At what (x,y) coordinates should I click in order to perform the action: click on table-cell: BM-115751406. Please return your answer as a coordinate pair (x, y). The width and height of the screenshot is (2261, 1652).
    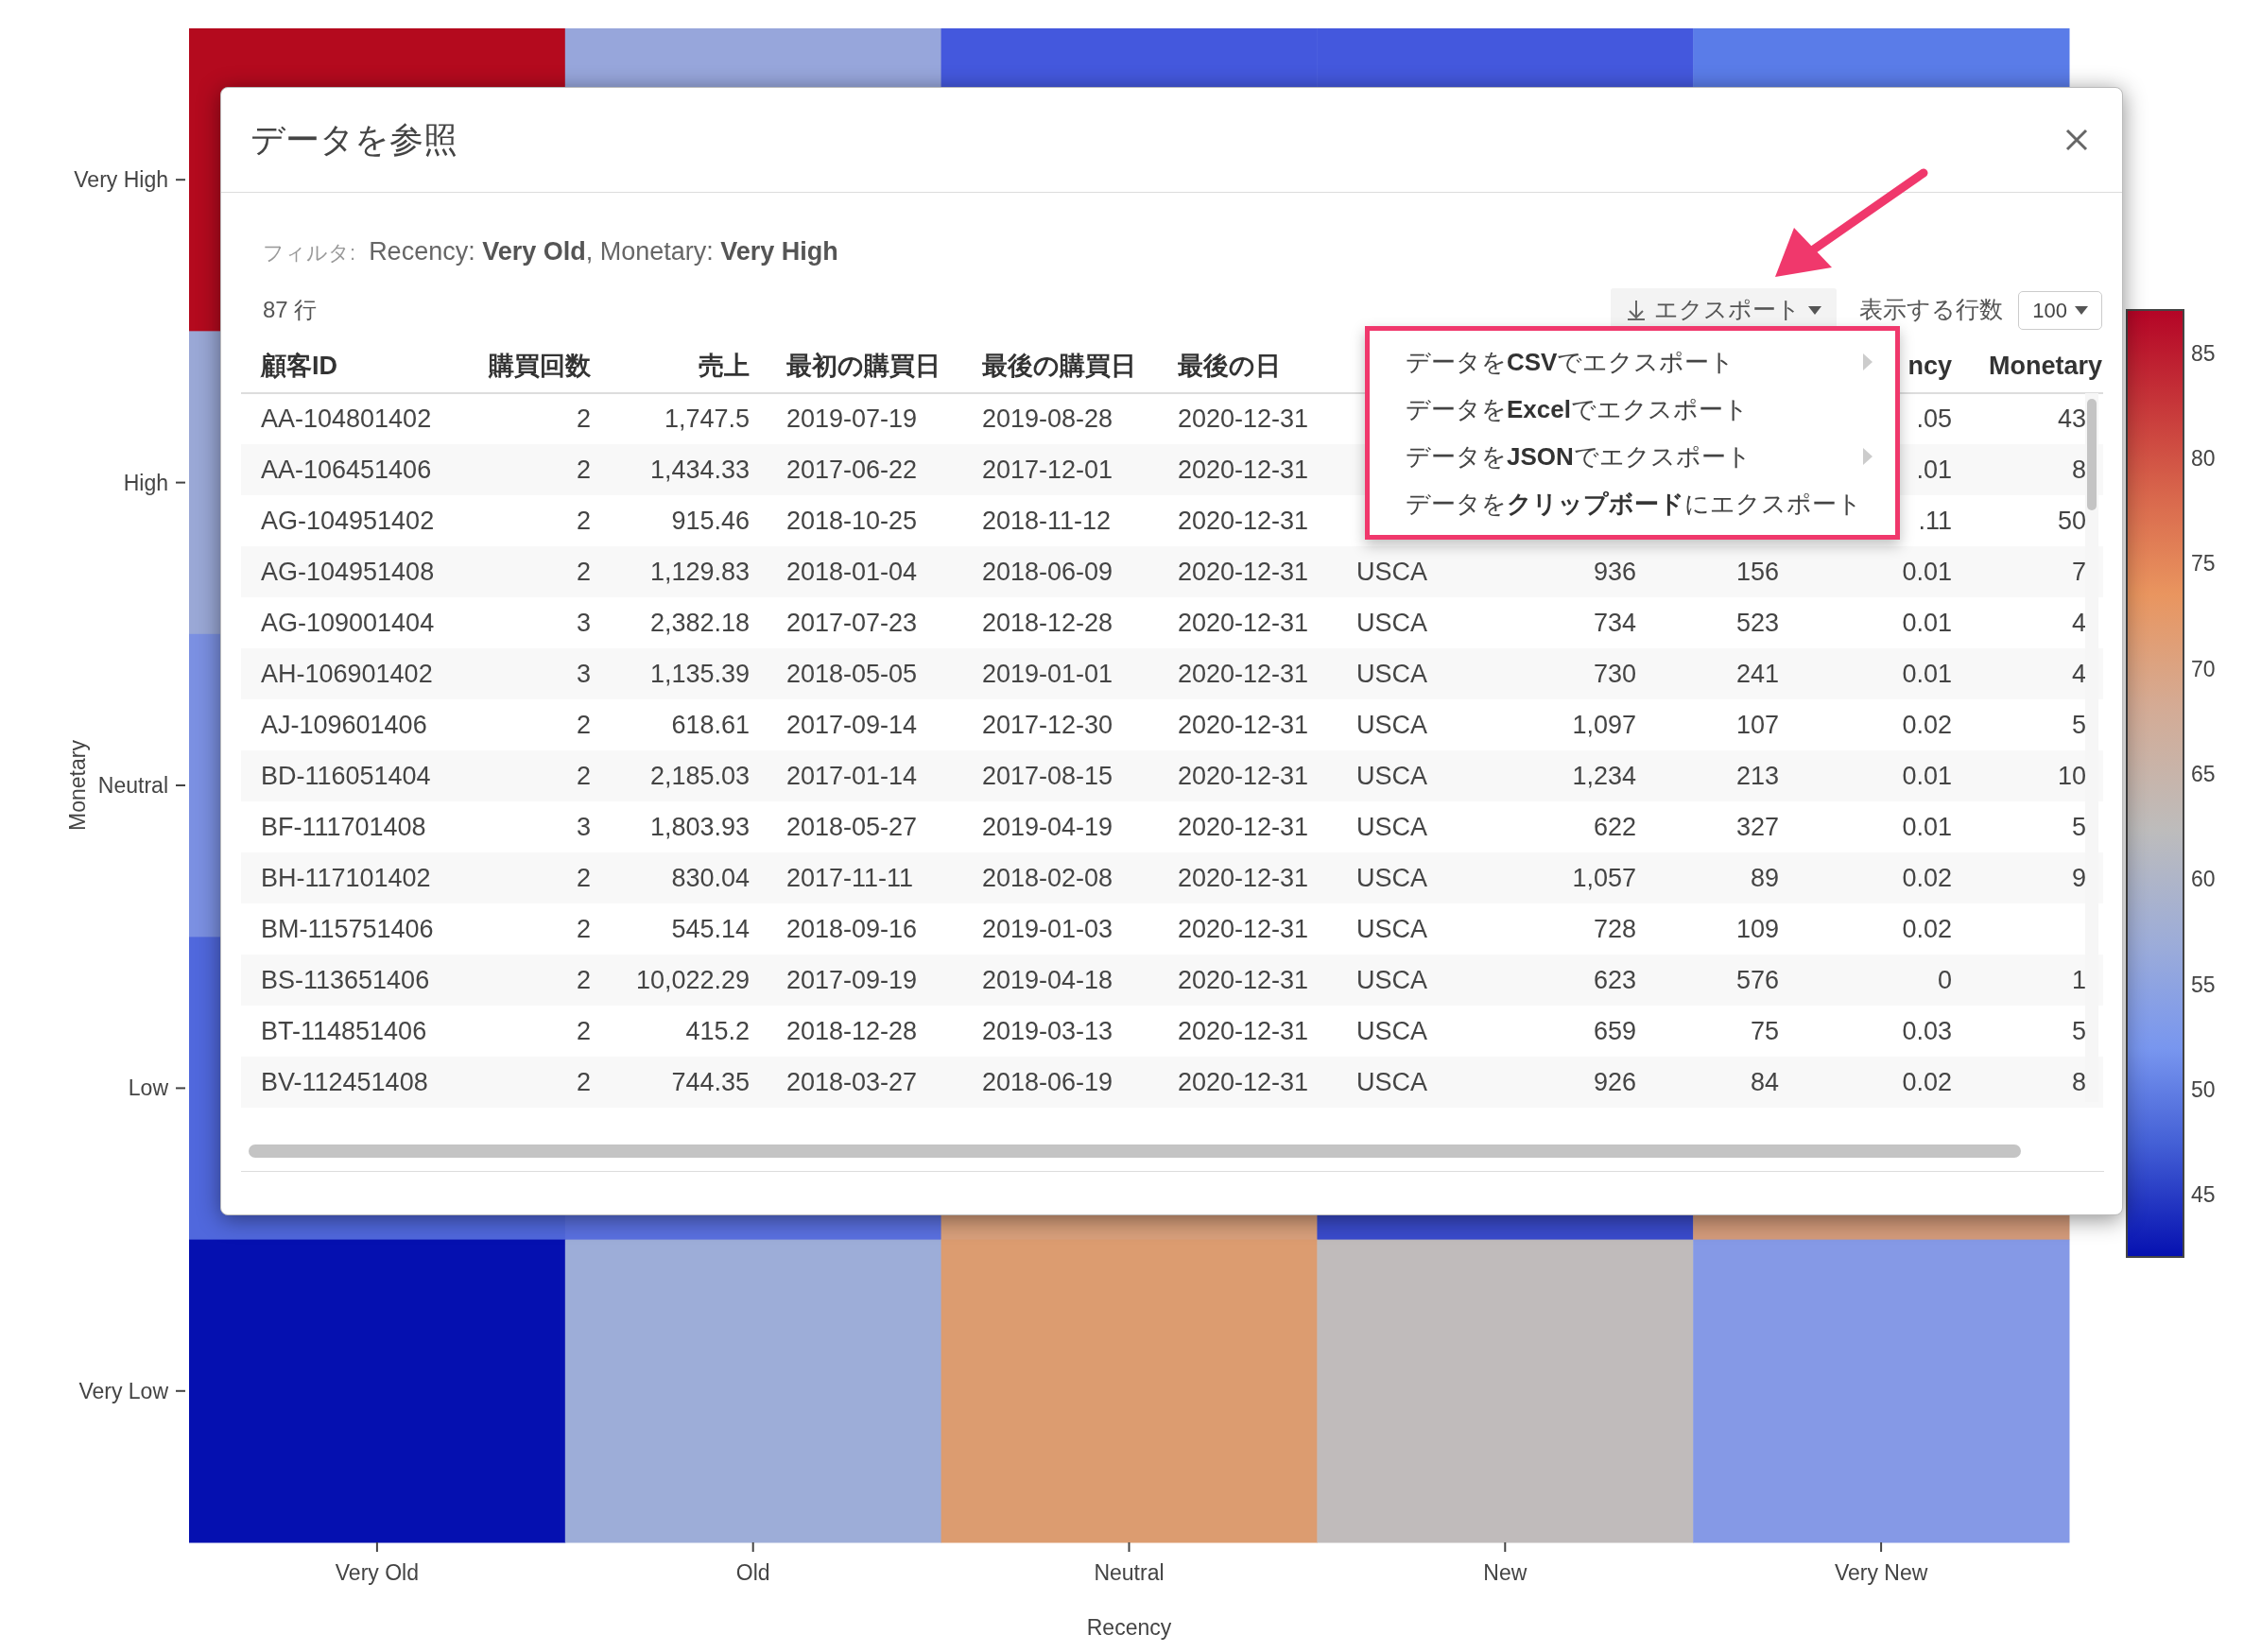
    Looking at the image, I should click on (347, 928).